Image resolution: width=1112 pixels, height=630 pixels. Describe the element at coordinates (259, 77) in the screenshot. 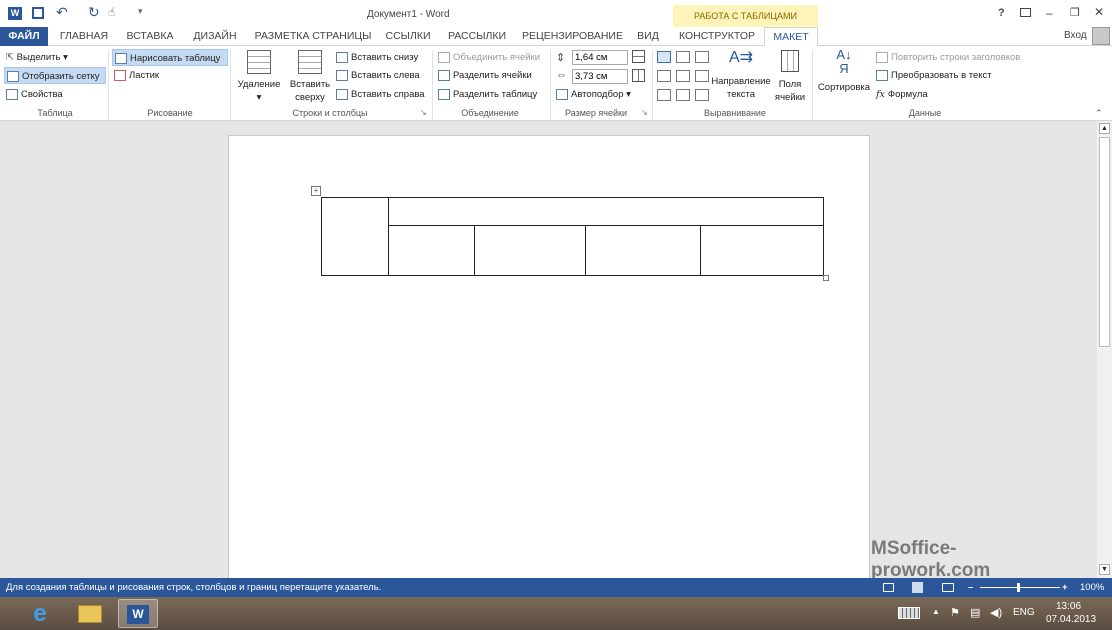

I see `delete-button: Удаление ▾` at that location.